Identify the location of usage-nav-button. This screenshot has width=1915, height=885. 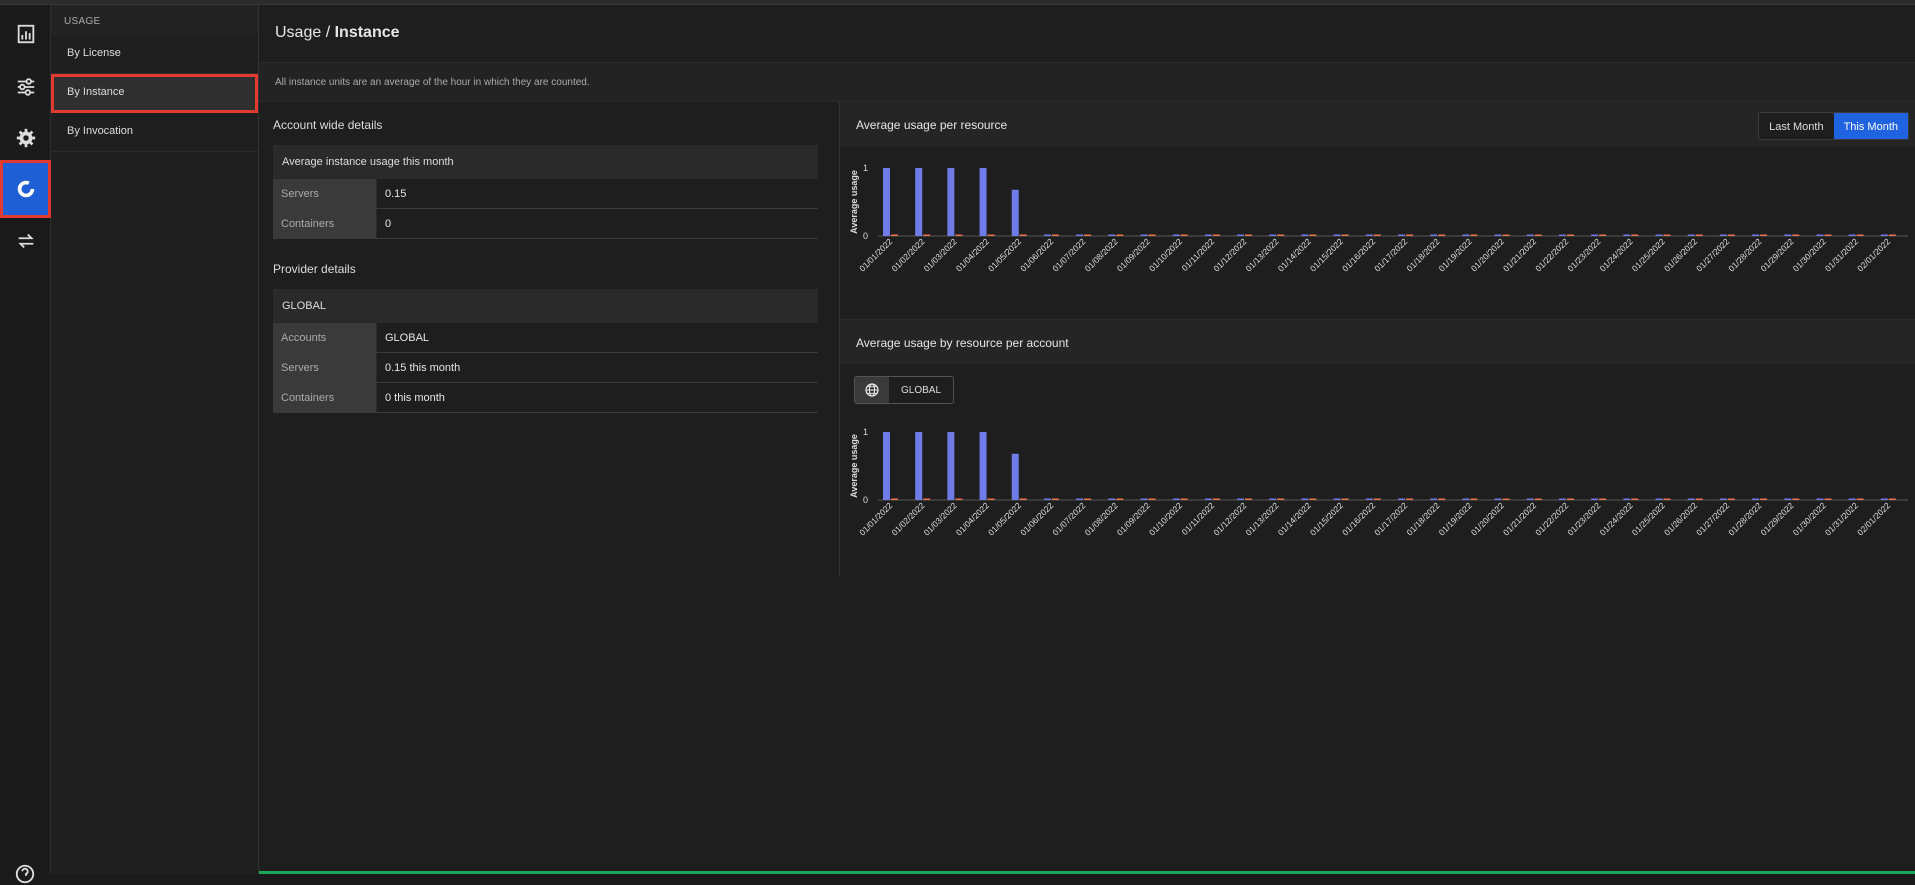
(25, 189).